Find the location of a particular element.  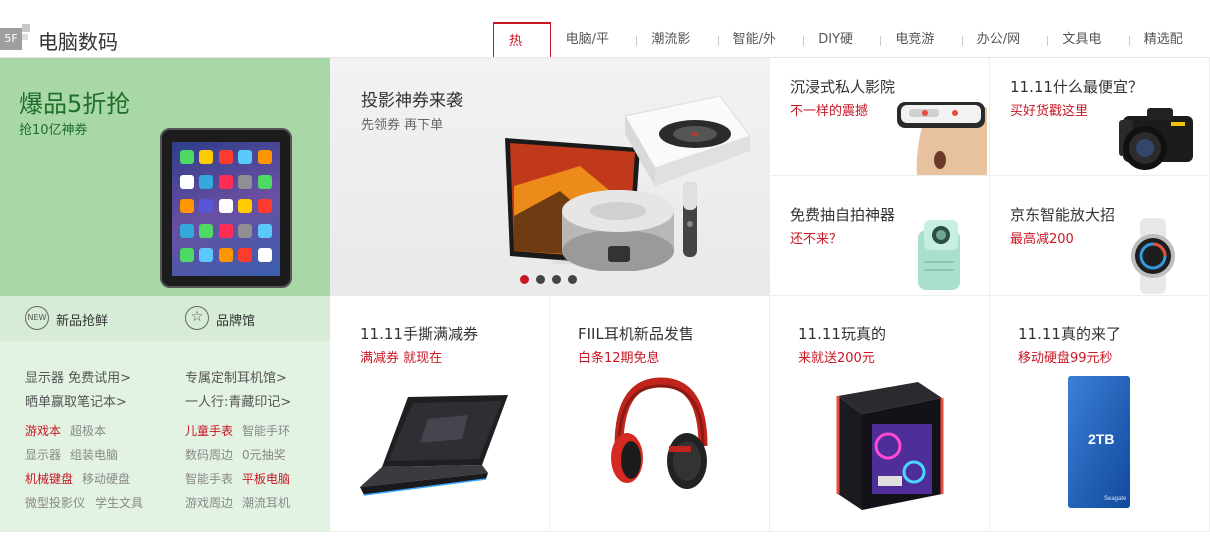

link-monitor-trial: 显示器 免费试用> is located at coordinates (78, 376).